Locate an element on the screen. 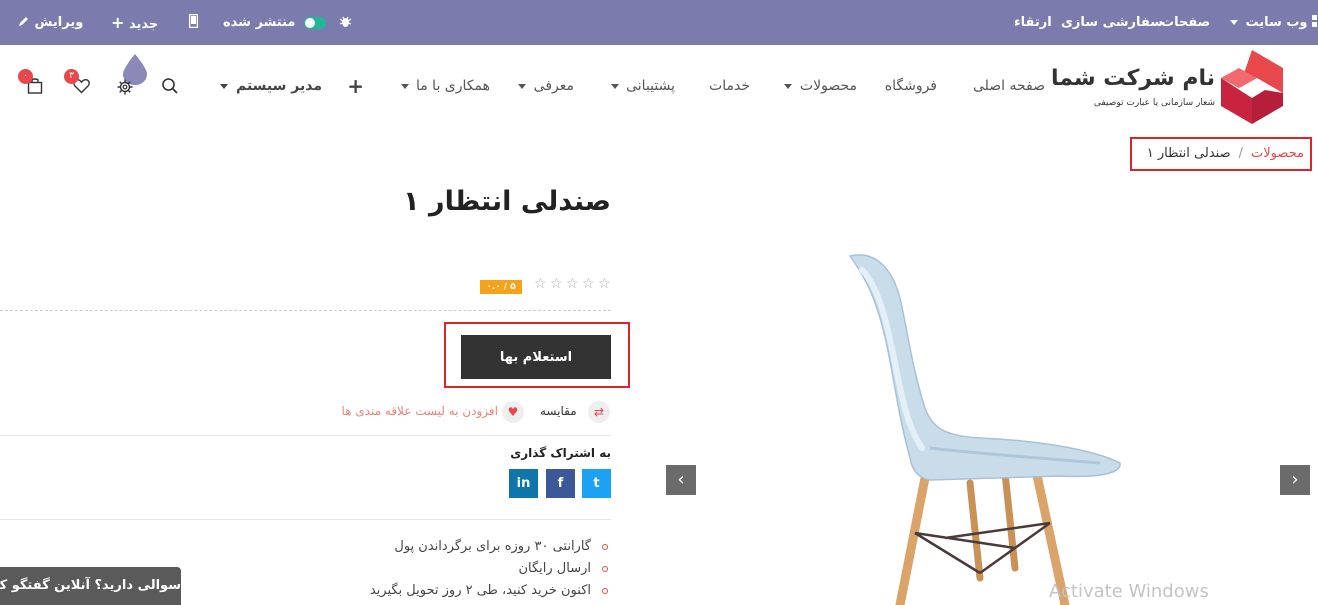 The image size is (1318, 605). compare-icon: ⇄ is located at coordinates (599, 412).